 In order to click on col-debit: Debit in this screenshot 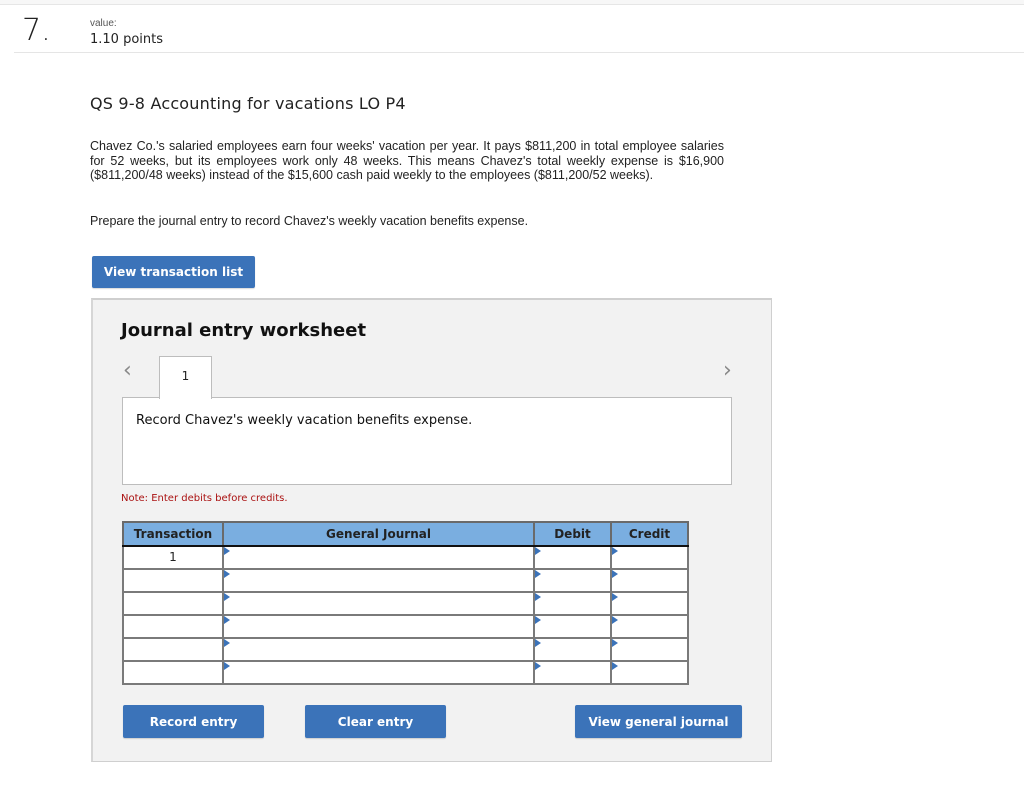, I will do `click(572, 534)`.